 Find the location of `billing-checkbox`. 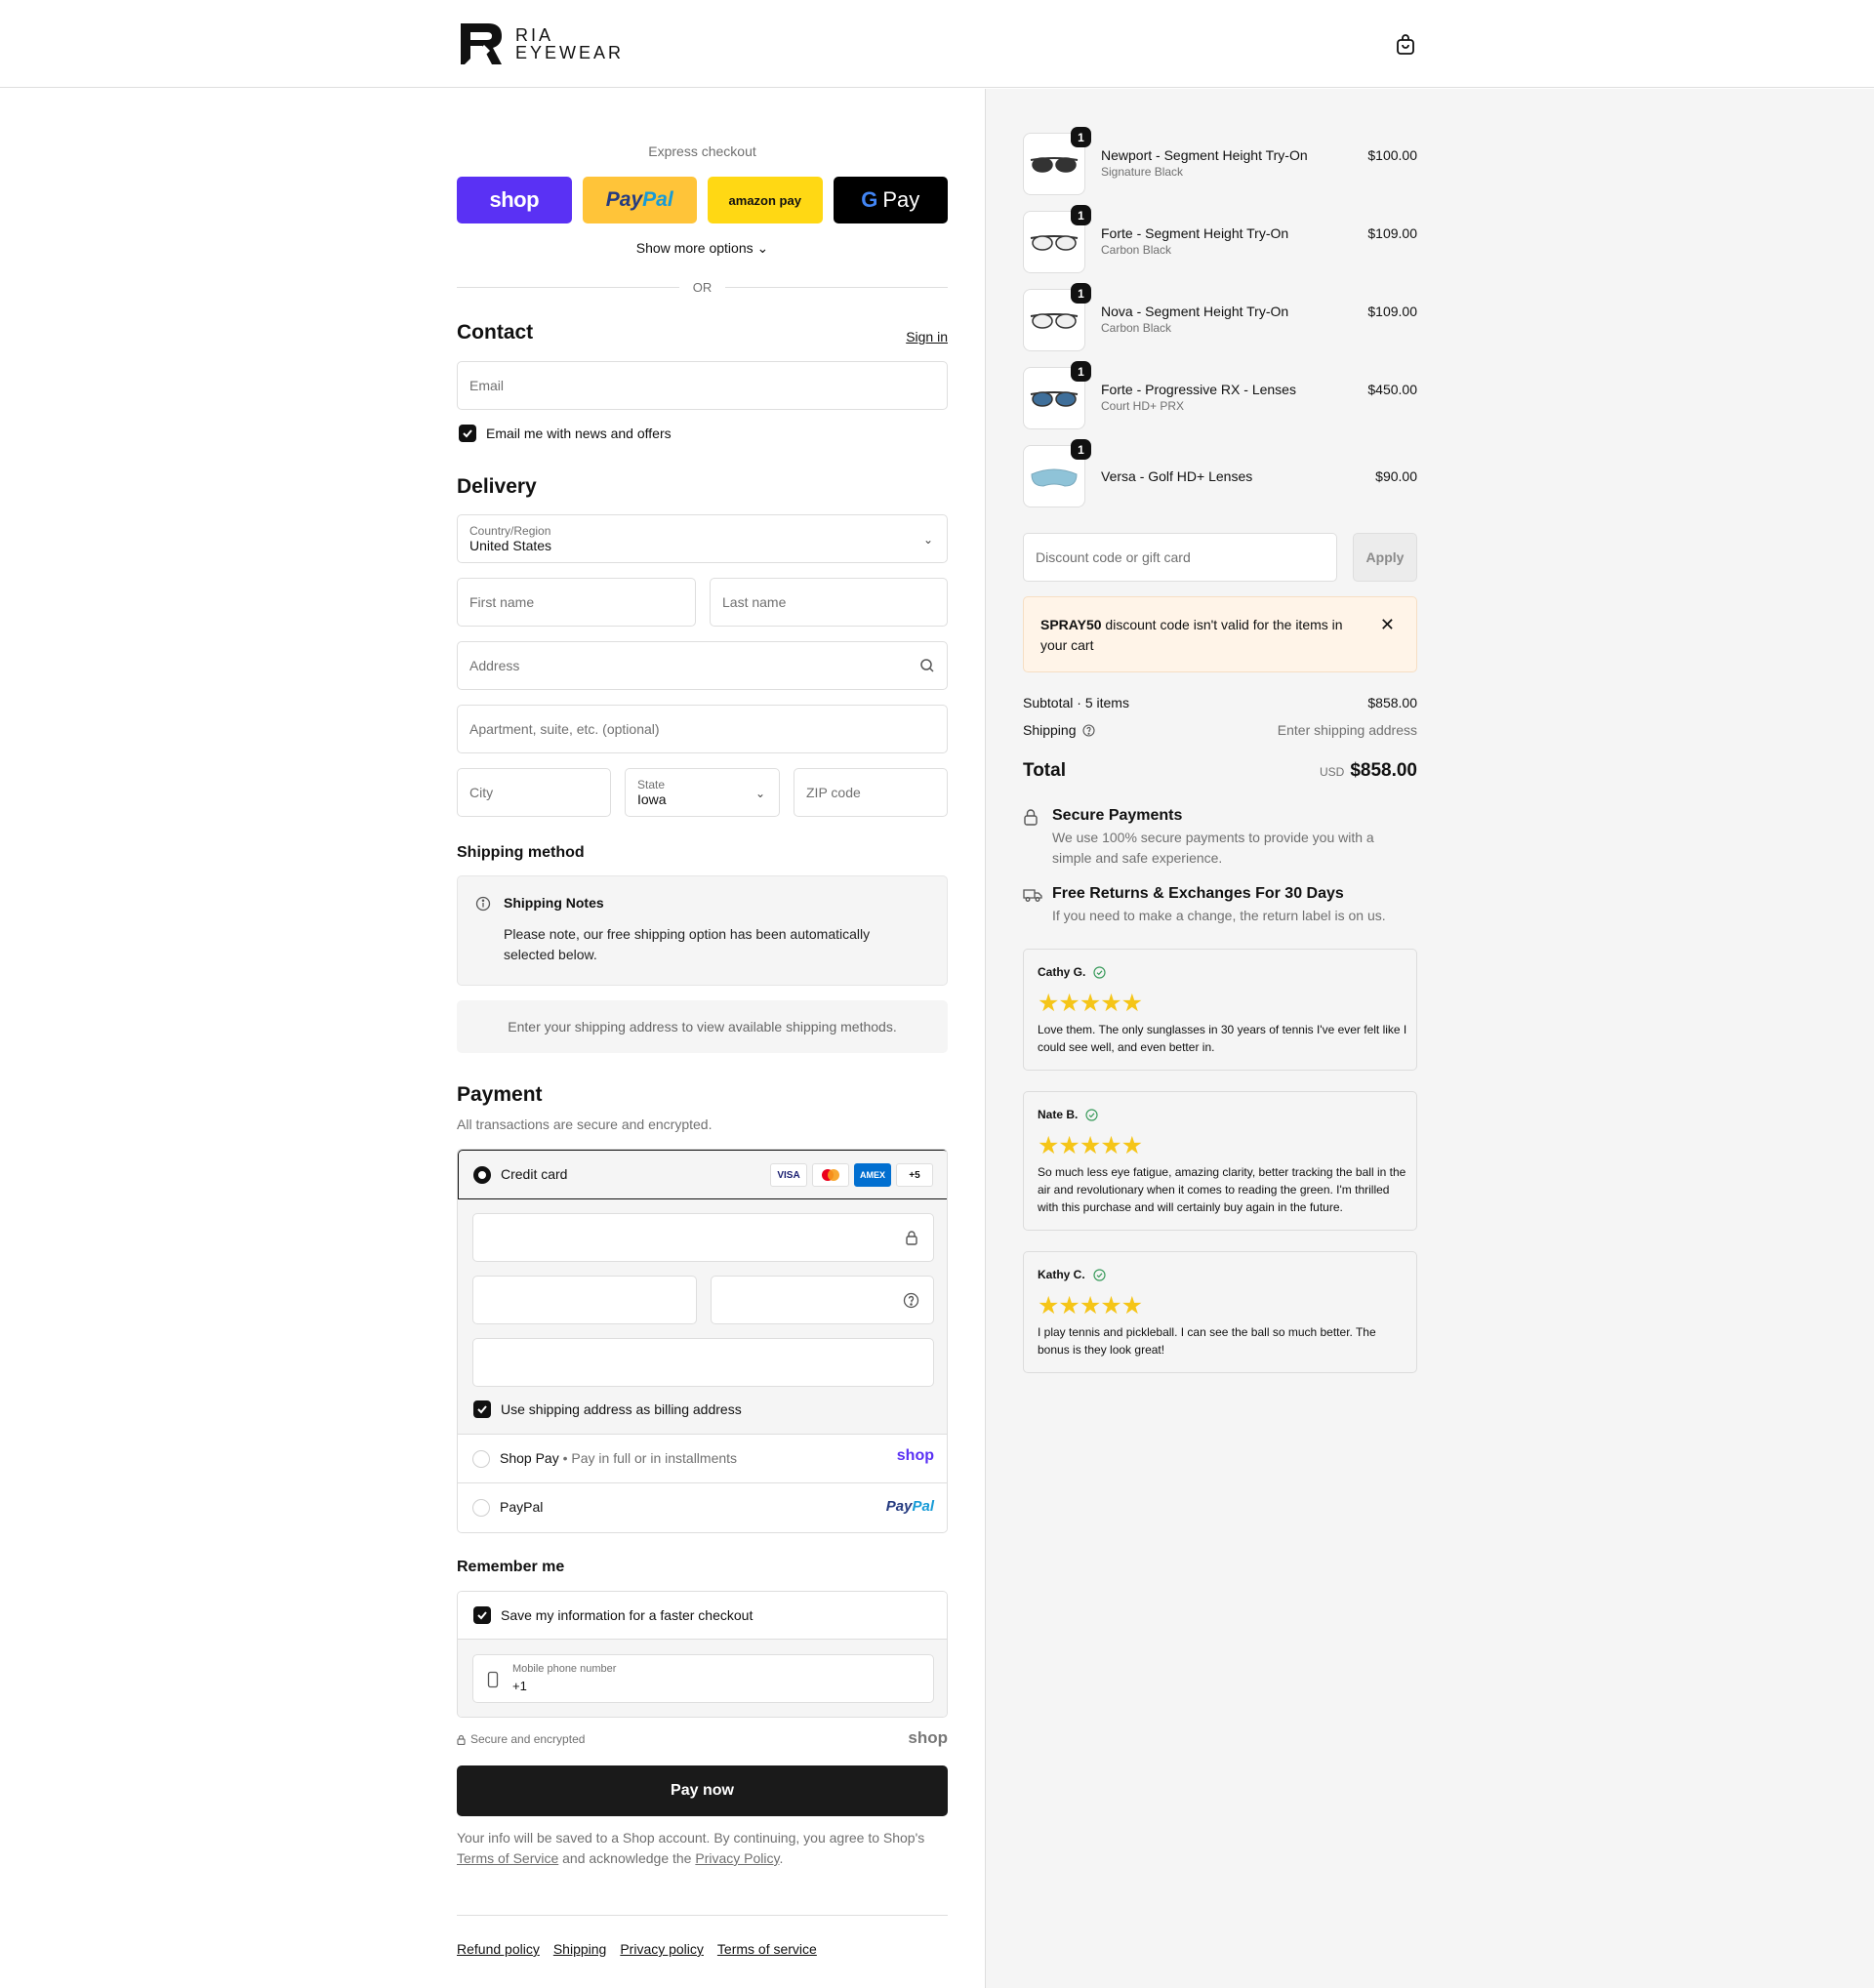

billing-checkbox is located at coordinates (482, 1409).